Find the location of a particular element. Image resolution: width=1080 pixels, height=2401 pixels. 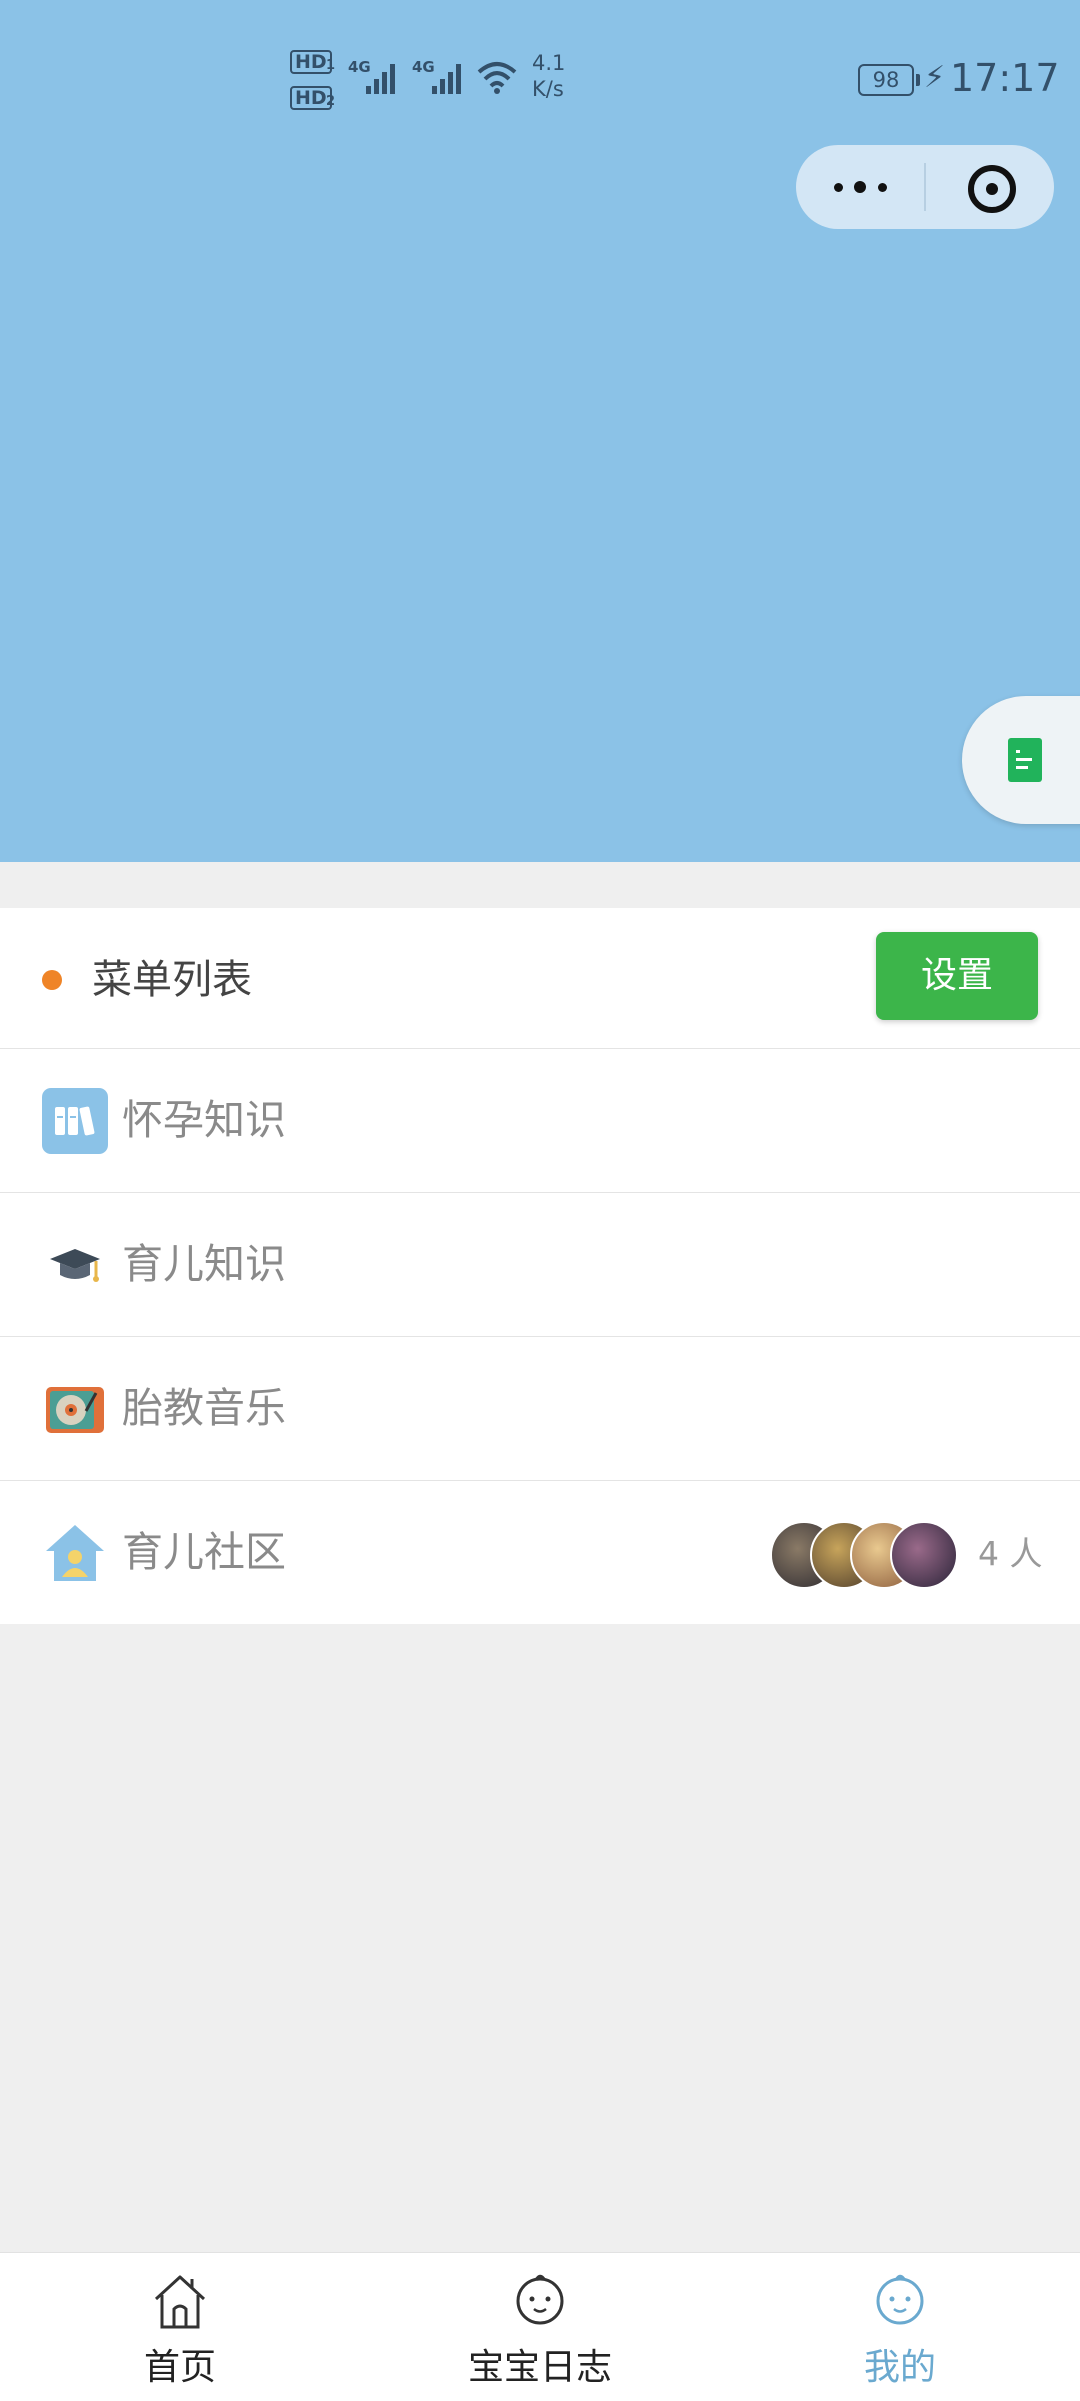

menu-item-parenting-knowledge: 育儿知识 is located at coordinates (540, 1265).